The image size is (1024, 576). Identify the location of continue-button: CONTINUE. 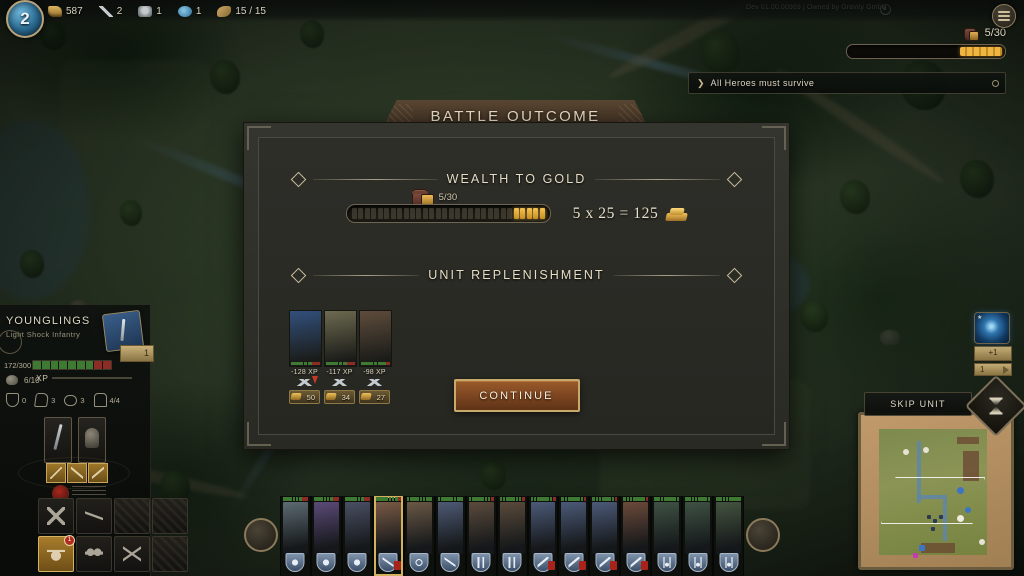
(516, 395).